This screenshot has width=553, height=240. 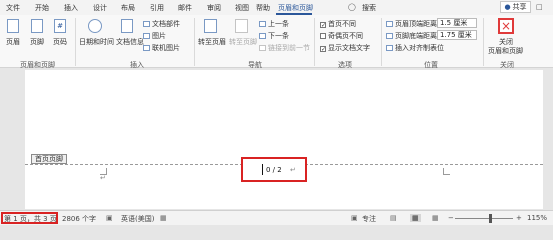 What do you see at coordinates (490, 218) in the screenshot?
I see `zoom-slider-thumb` at bounding box center [490, 218].